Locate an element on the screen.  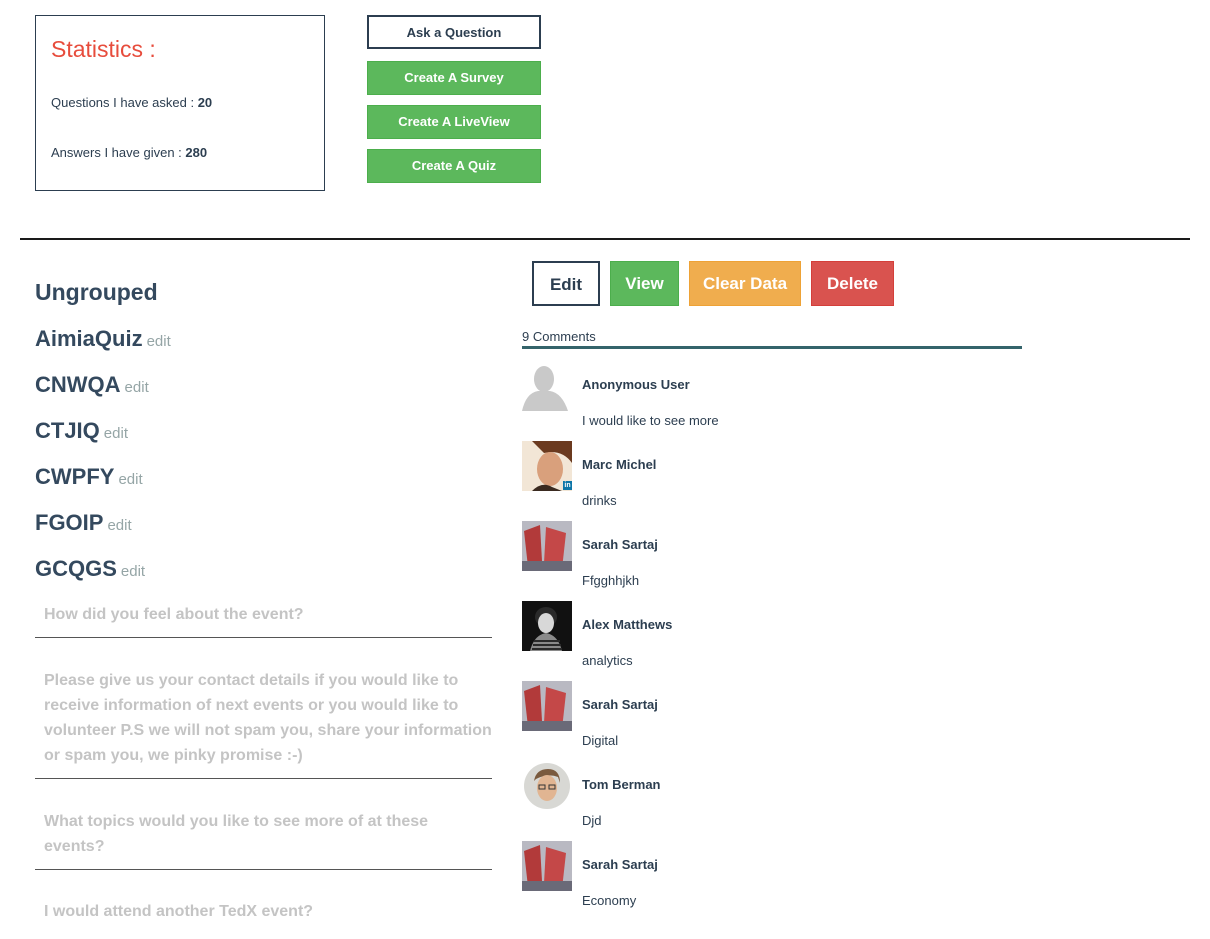
comment-item: Anonymous User I would like to see more is located at coordinates (772, 401).